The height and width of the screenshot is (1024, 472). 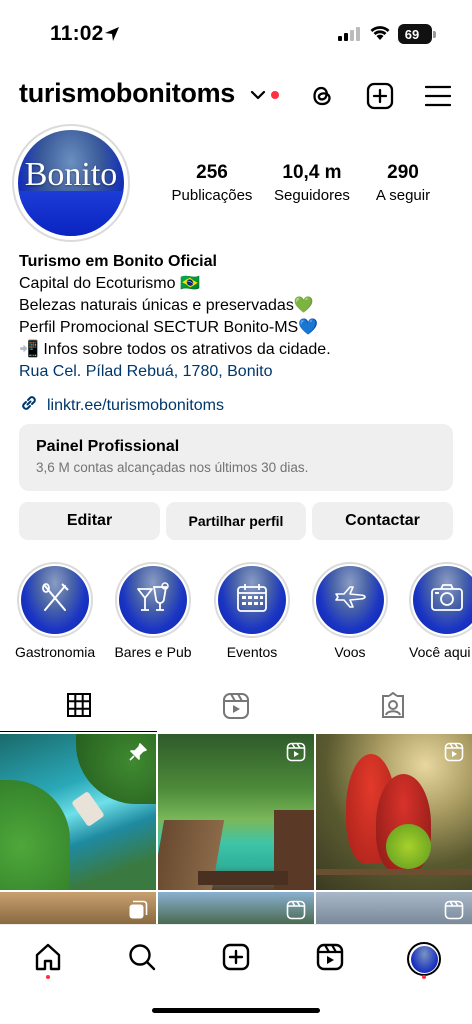 I want to click on nav-reels, so click(x=330, y=959).